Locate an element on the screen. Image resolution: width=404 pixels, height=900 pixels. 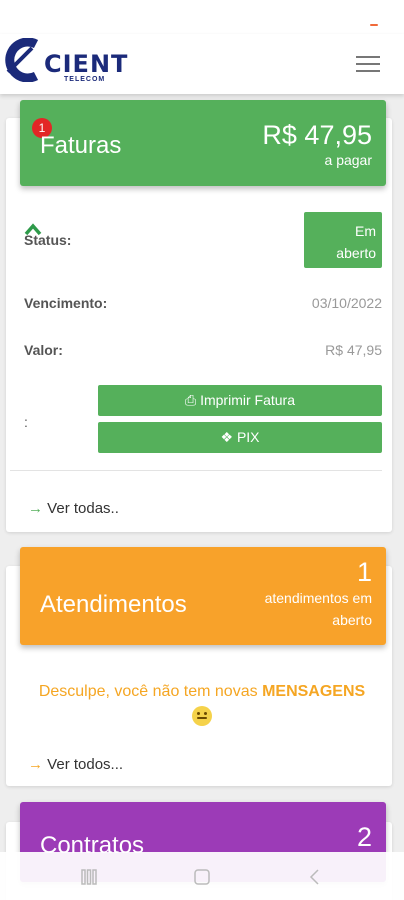
message-text: Desculpe, você não tem novas is located at coordinates (148, 691).